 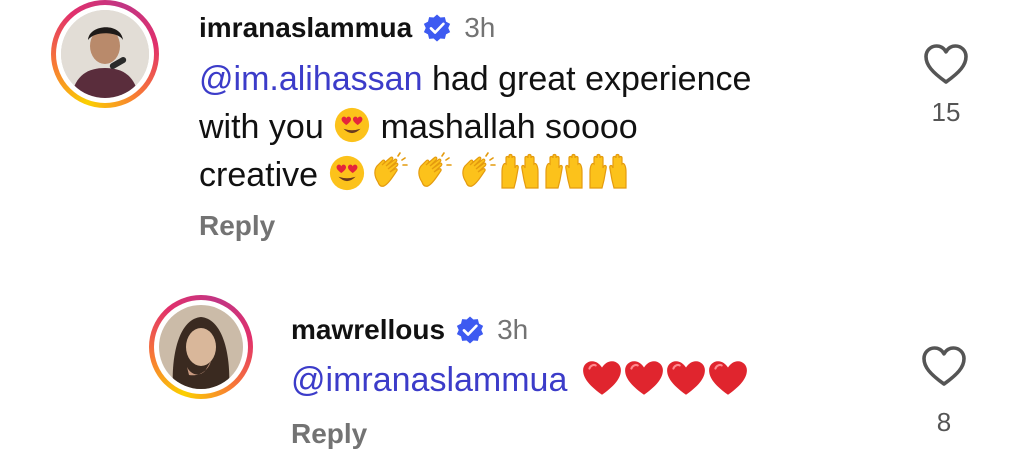 I want to click on comment-text: @imranaslammua, so click(x=571, y=380).